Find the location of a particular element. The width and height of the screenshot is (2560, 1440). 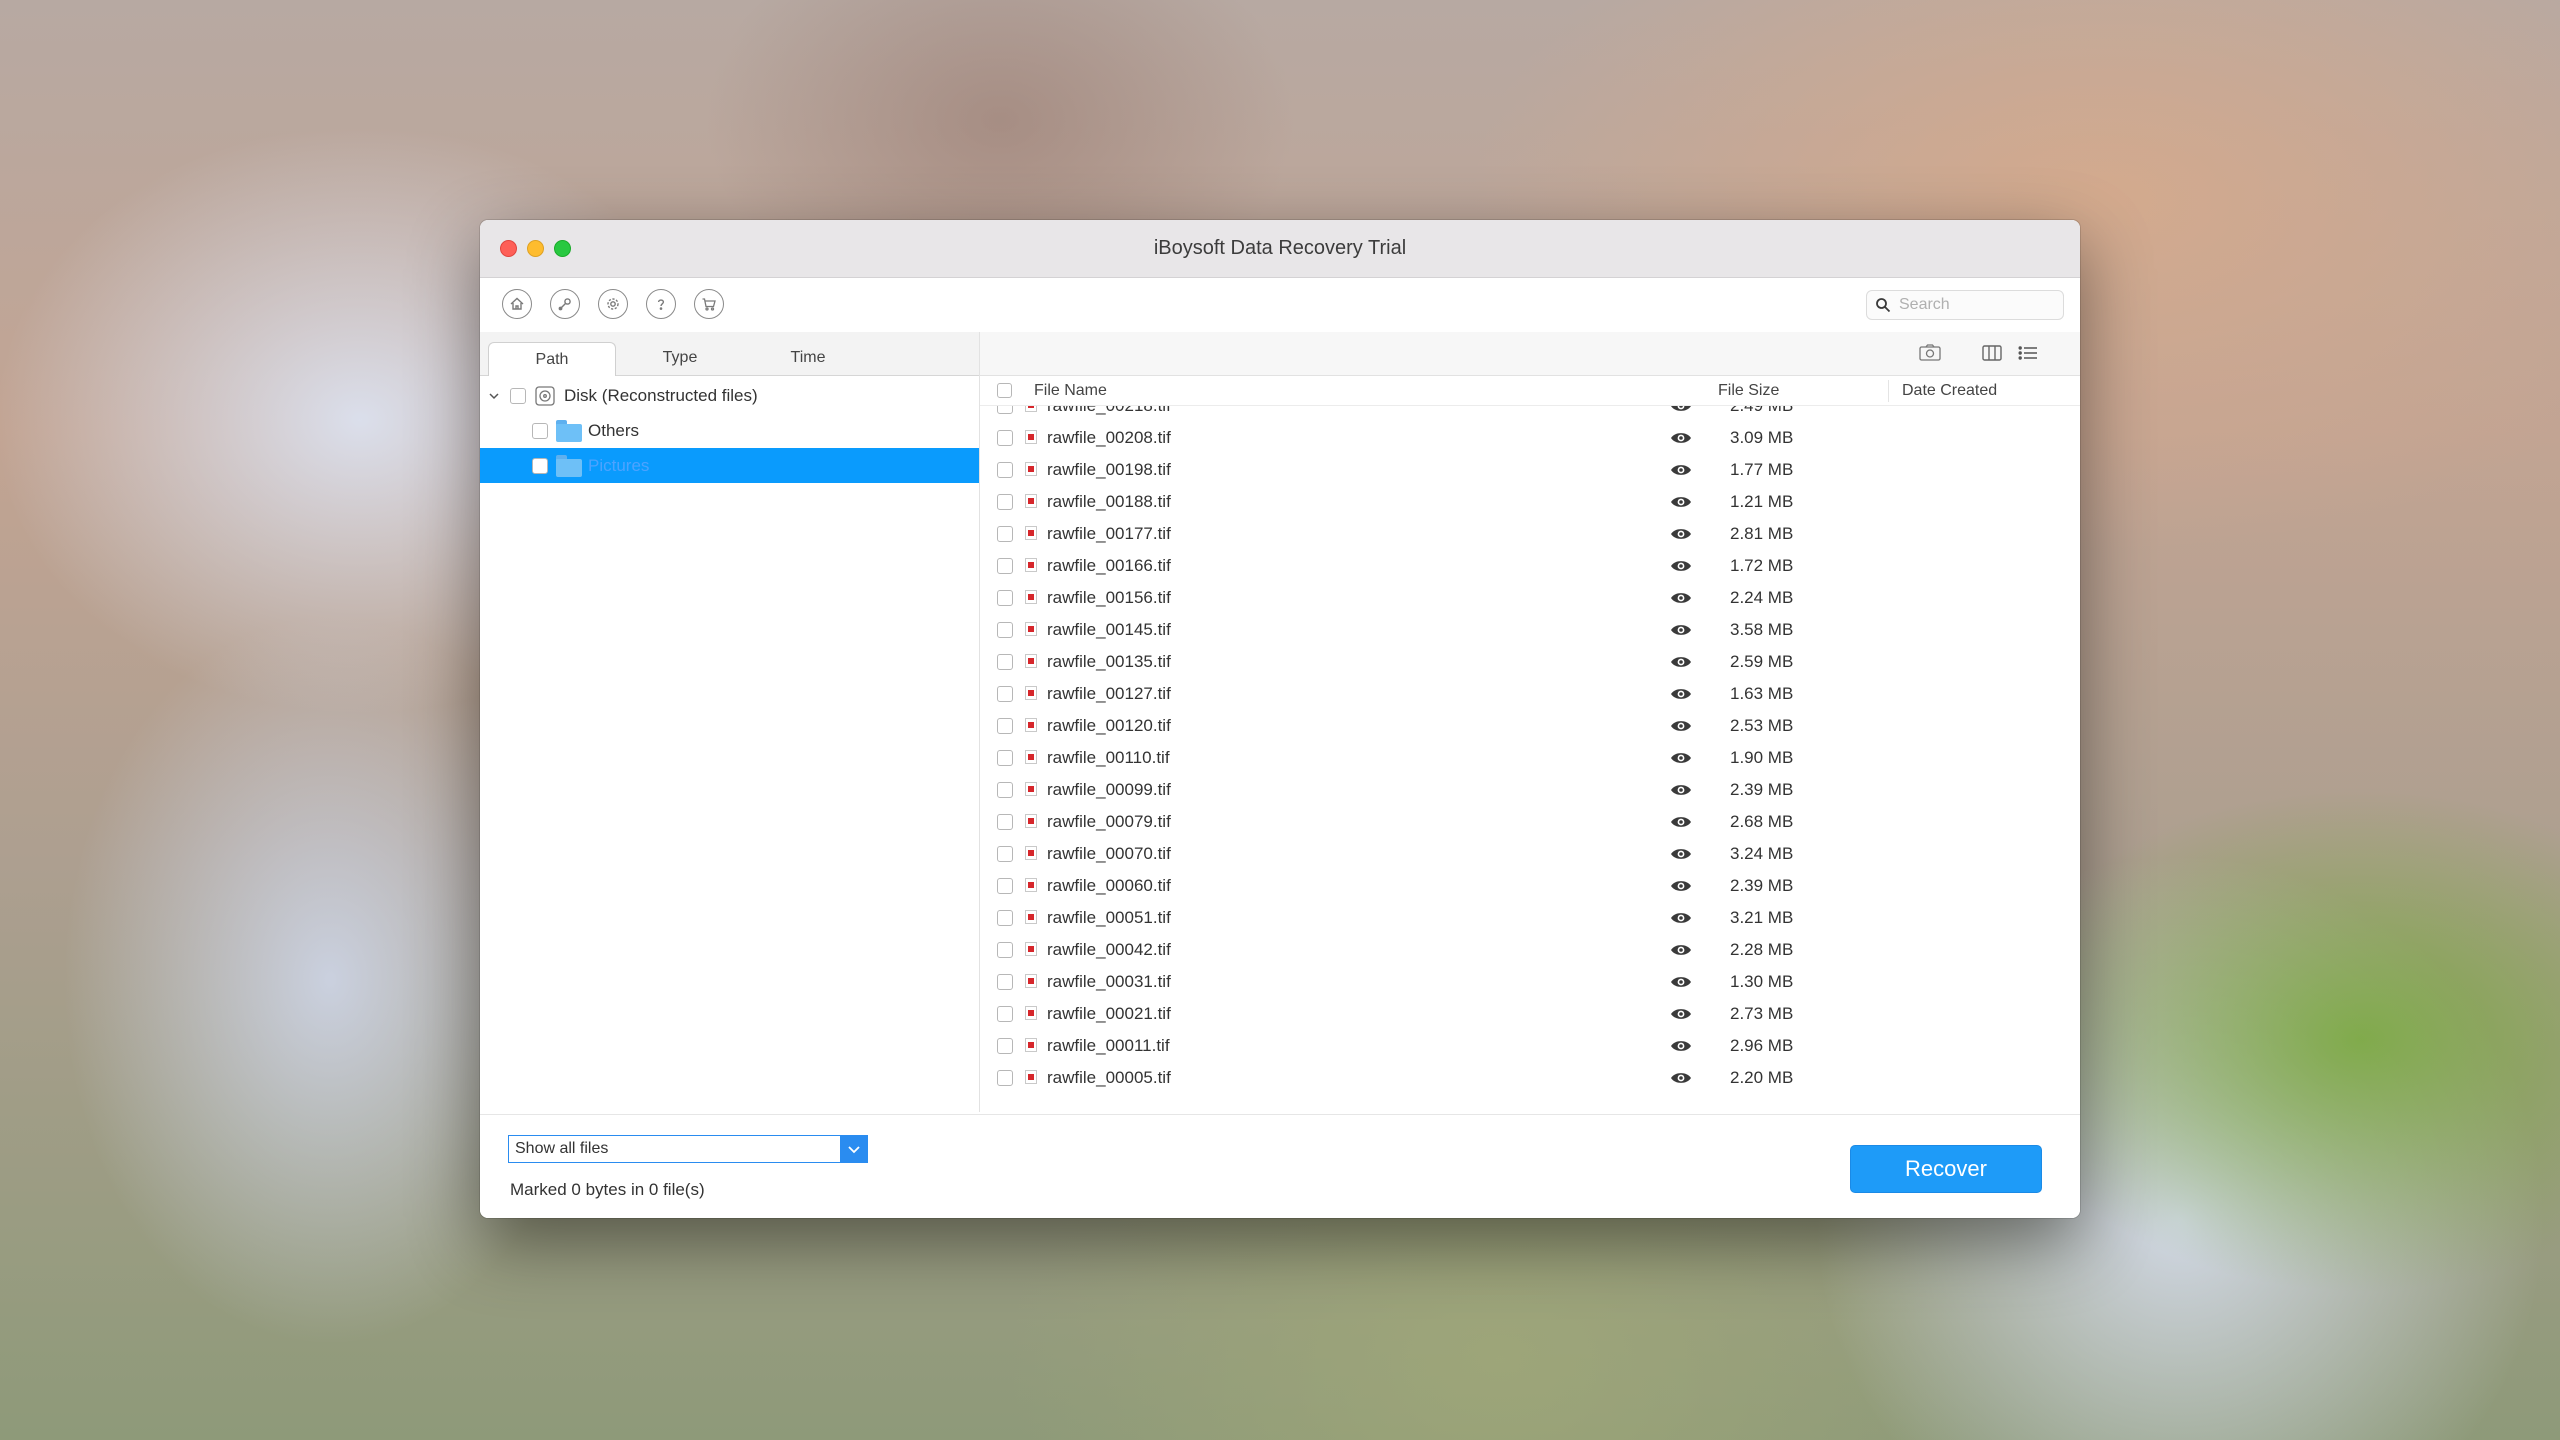

file-row: rawfile_00156.tif 2.24 MB is located at coordinates (1530, 598).